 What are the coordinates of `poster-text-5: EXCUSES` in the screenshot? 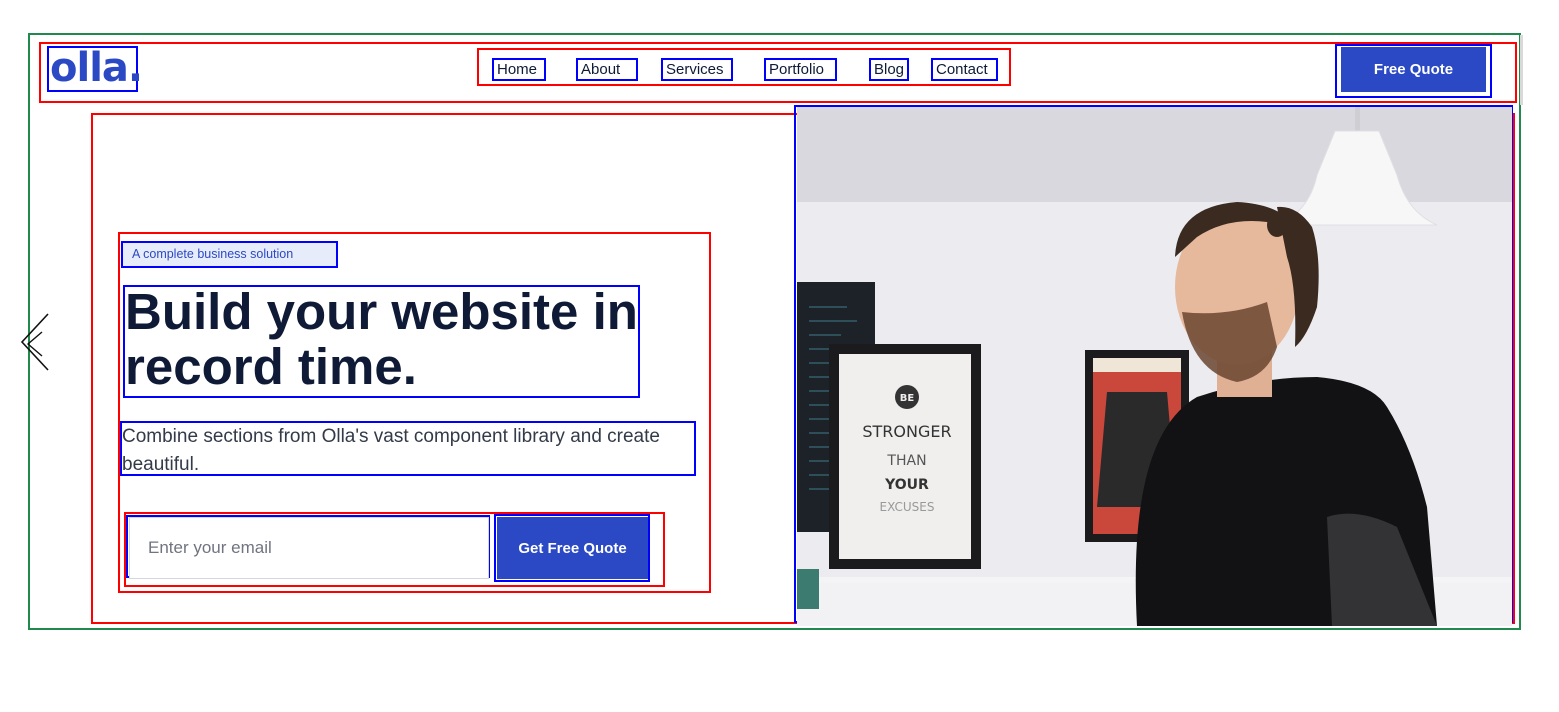 It's located at (907, 507).